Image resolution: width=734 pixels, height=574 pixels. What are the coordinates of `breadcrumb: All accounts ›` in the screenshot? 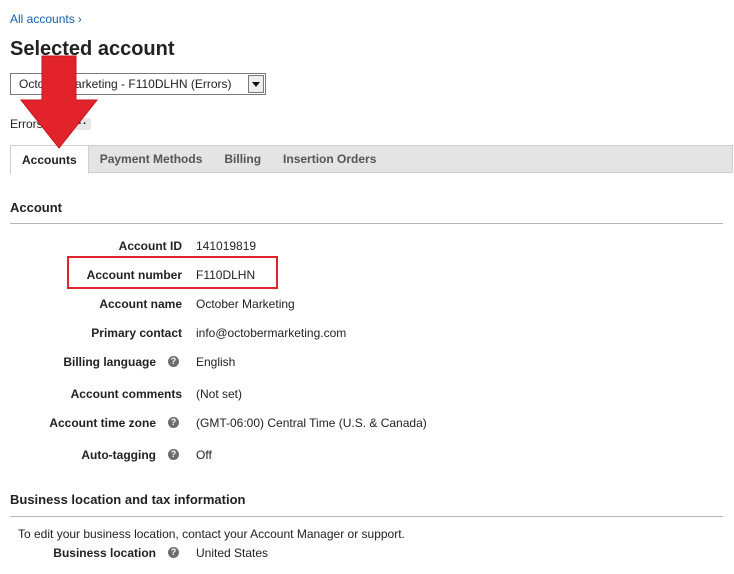 It's located at (46, 19).